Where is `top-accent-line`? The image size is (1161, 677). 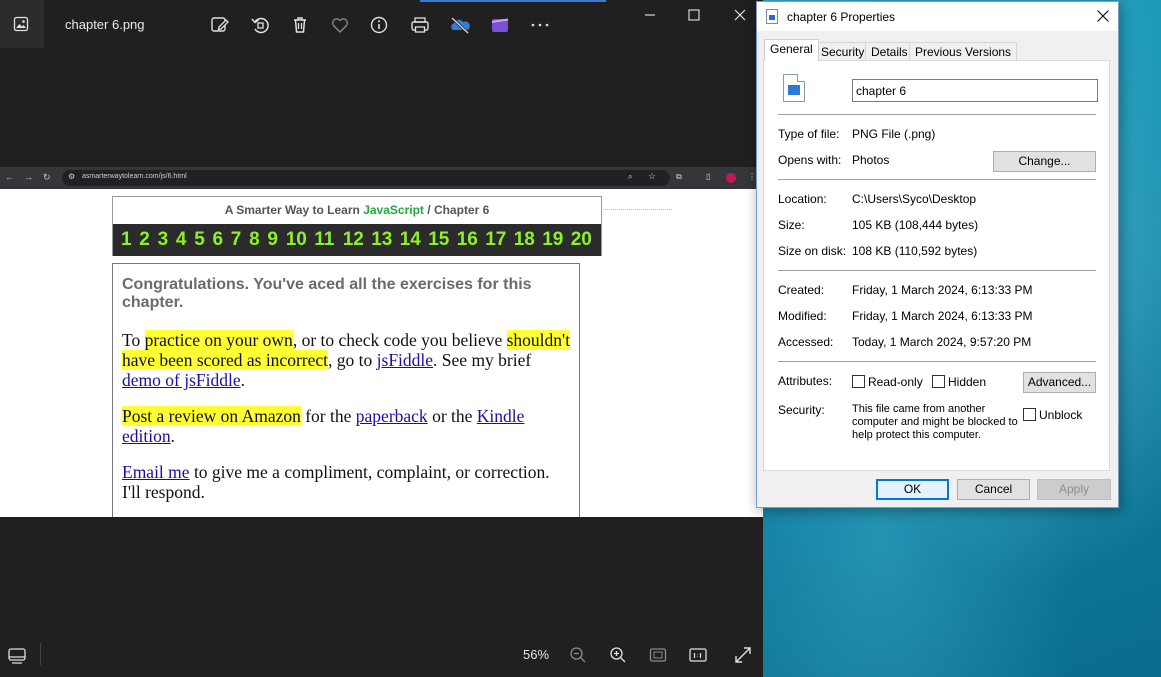 top-accent-line is located at coordinates (513, 1).